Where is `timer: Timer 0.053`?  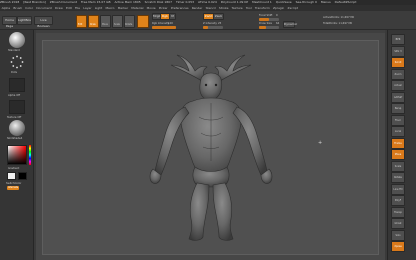
timer: Timer 0.053 is located at coordinates (185, 2).